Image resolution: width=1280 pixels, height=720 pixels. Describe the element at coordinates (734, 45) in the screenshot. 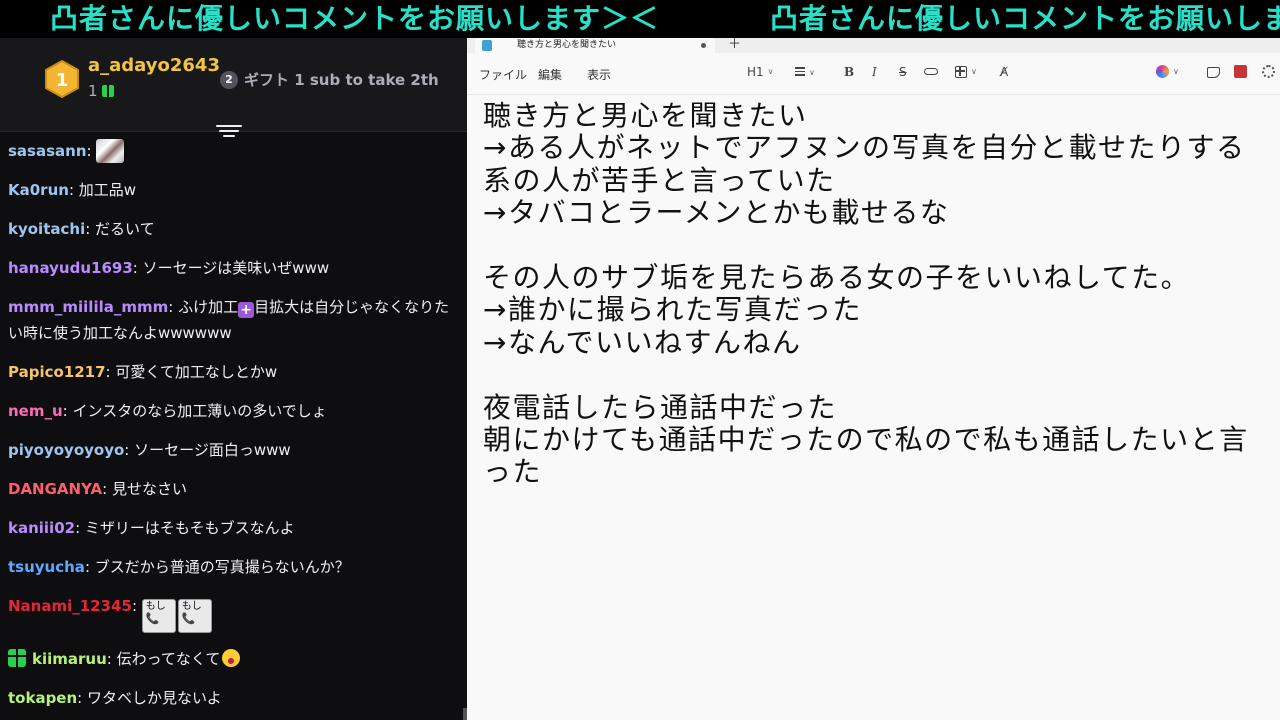

I see `new-tab-icon: ＋` at that location.